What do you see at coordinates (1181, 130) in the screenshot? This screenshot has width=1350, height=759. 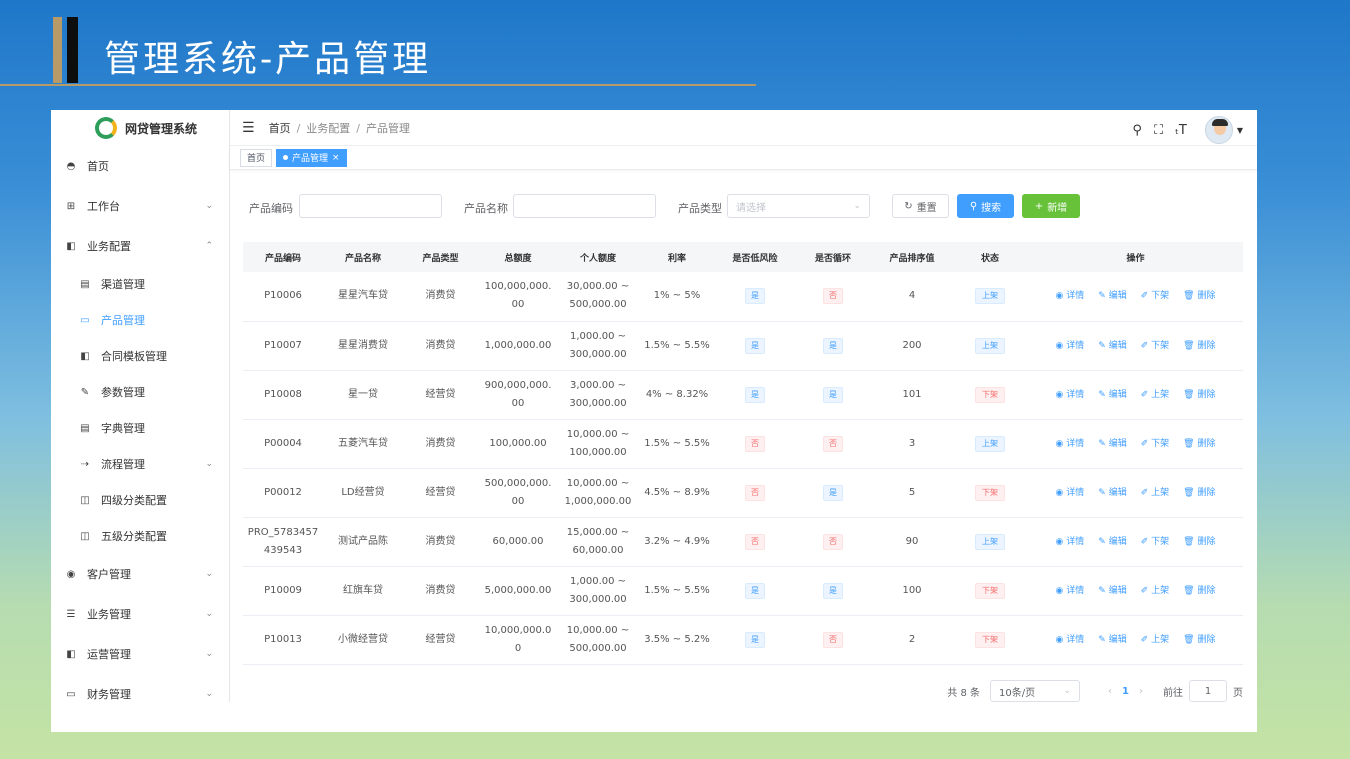 I see `font-size-icon: ₜT` at bounding box center [1181, 130].